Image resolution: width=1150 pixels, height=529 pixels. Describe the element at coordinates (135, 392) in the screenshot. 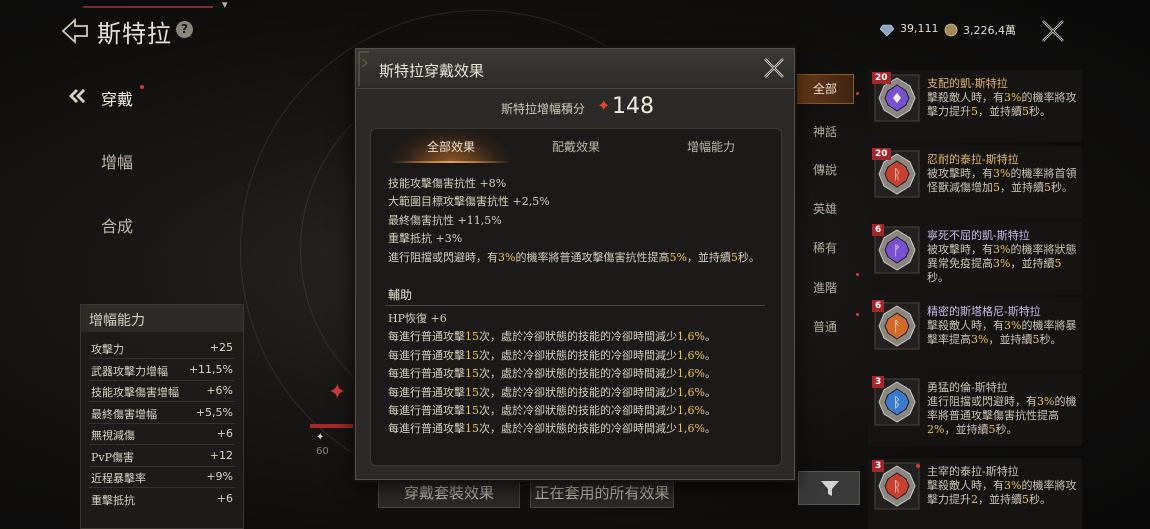

I see `stat-label: 技能攻擊傷害增幅` at that location.